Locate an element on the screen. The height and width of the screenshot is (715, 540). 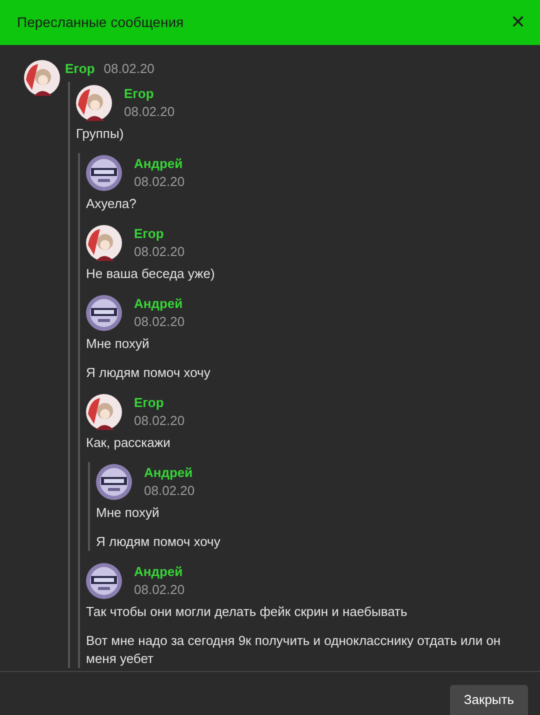
message-text: Вот мне надо за сегодня 9к получить и однокласснику отдать или он меня уебет is located at coordinates (294, 650).